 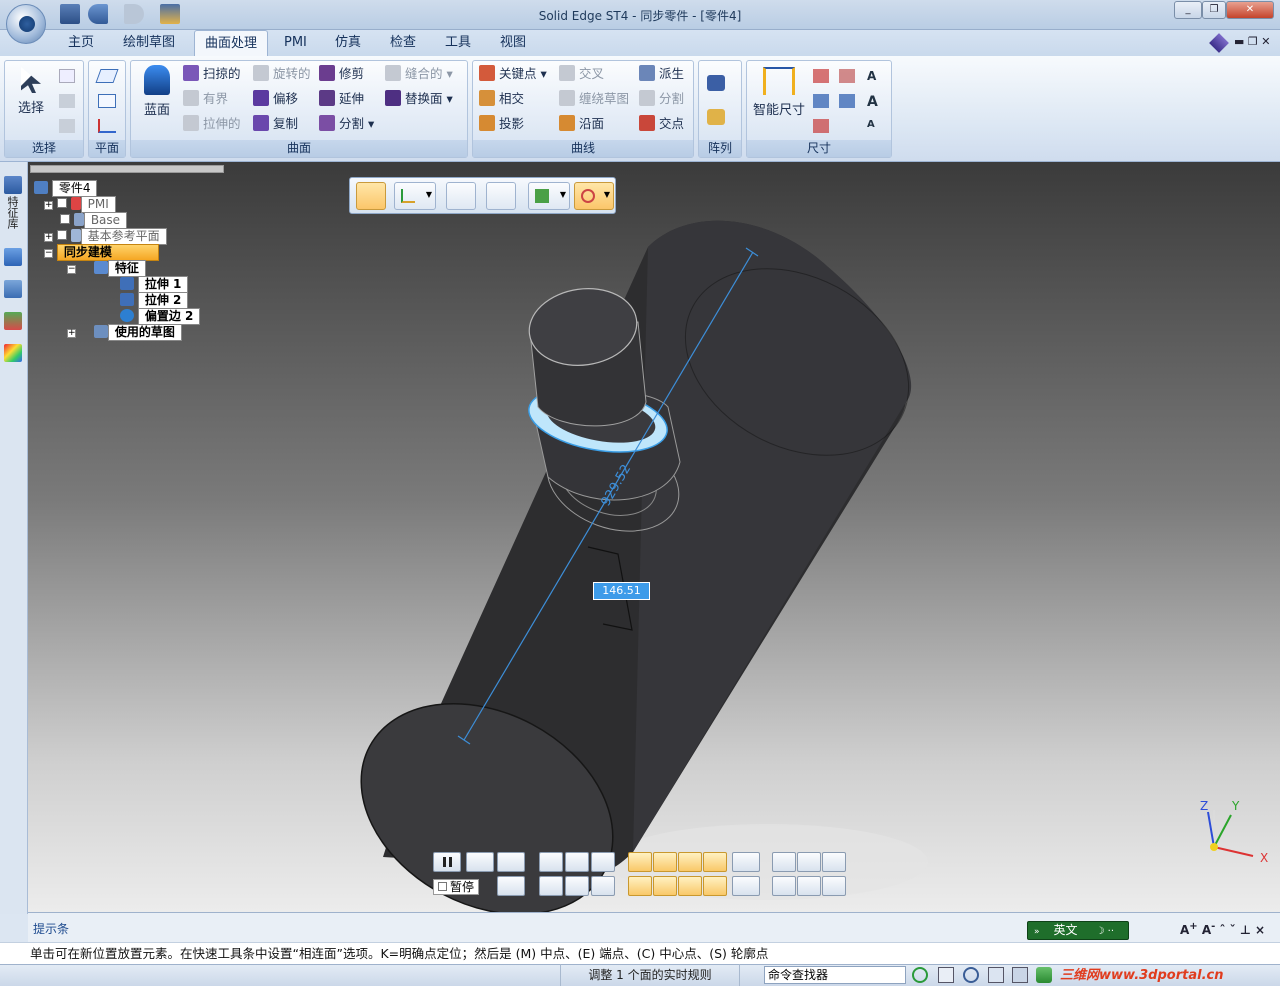 I want to click on ime-indicator: » 英文 ☽ ··, so click(x=1078, y=930).